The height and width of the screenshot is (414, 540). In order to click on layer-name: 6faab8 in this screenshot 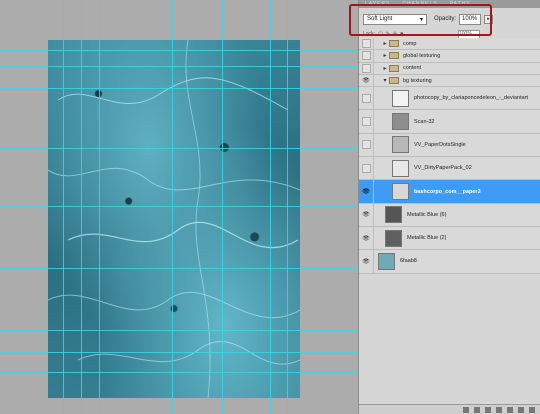, I will do `click(408, 261)`.